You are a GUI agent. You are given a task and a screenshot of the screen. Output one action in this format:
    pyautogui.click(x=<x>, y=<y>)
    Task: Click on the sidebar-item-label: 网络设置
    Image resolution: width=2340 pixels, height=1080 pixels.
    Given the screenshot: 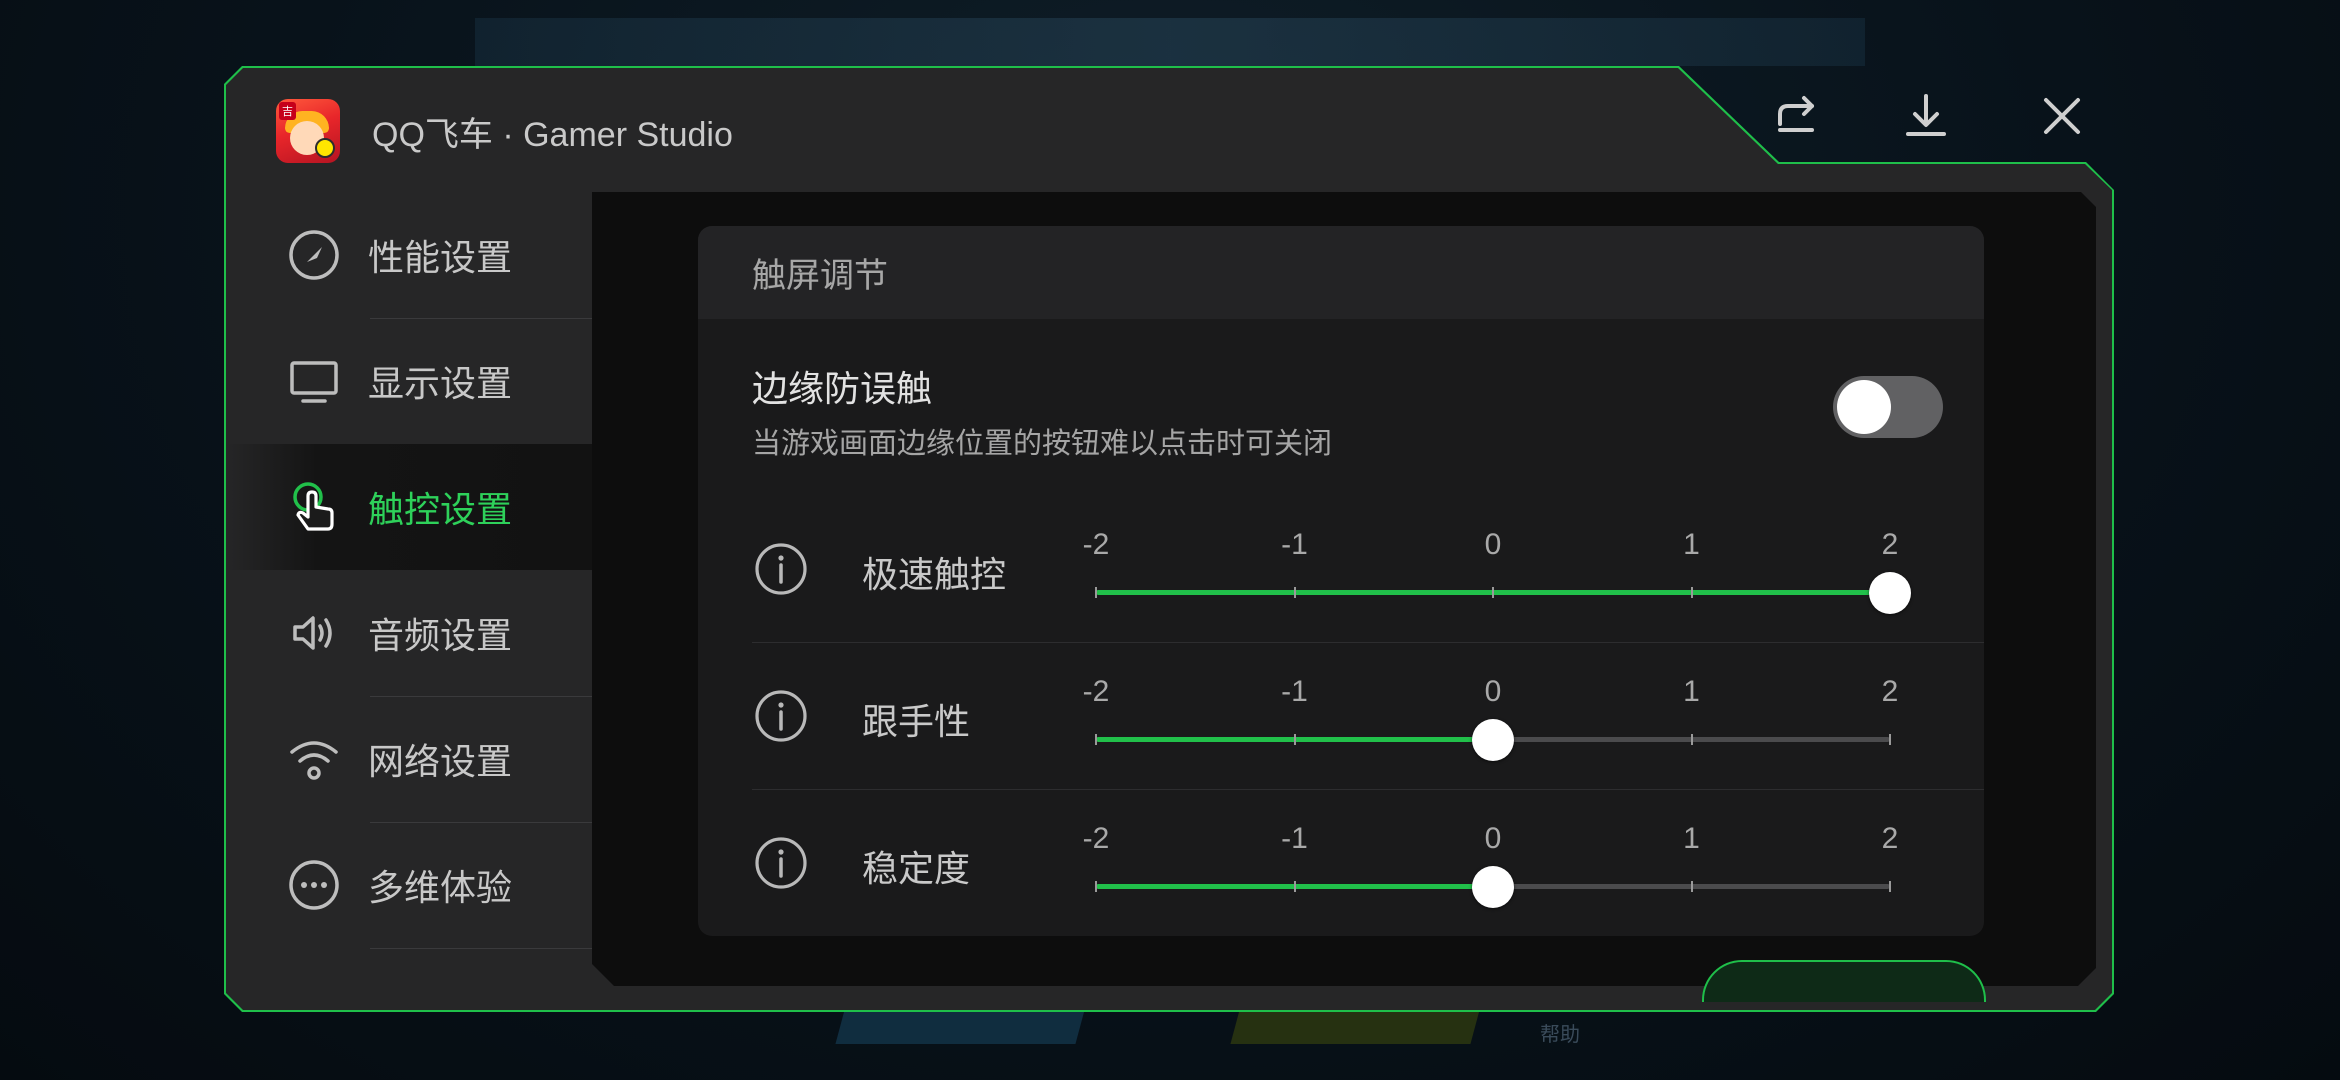 What is the action you would take?
    pyautogui.click(x=440, y=762)
    